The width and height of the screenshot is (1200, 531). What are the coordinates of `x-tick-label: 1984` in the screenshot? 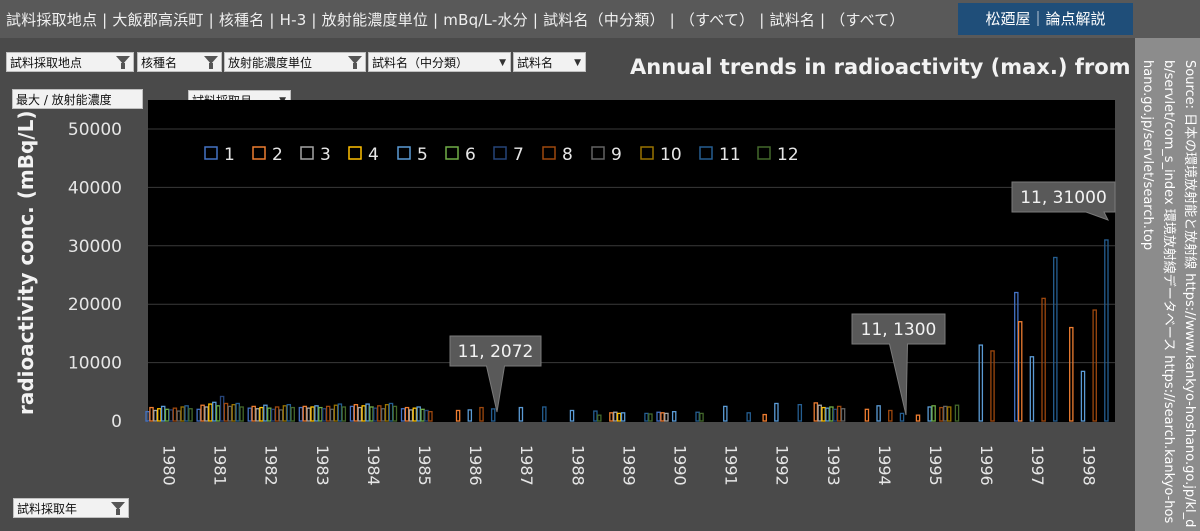 It's located at (373, 465).